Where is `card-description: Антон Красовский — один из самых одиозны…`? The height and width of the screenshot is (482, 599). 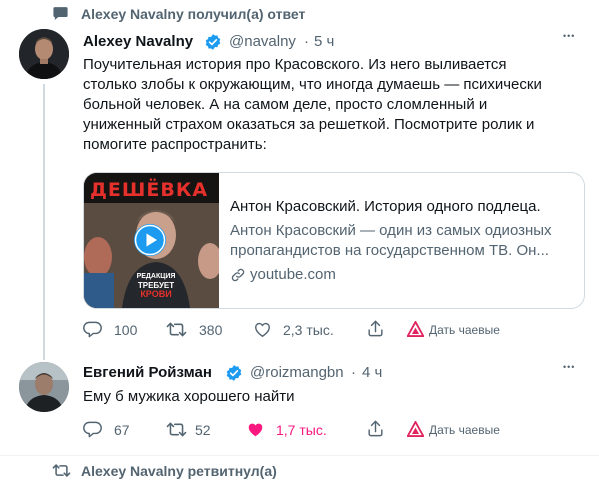 card-description: Антон Красовский — один из самых одиозны… is located at coordinates (391, 241).